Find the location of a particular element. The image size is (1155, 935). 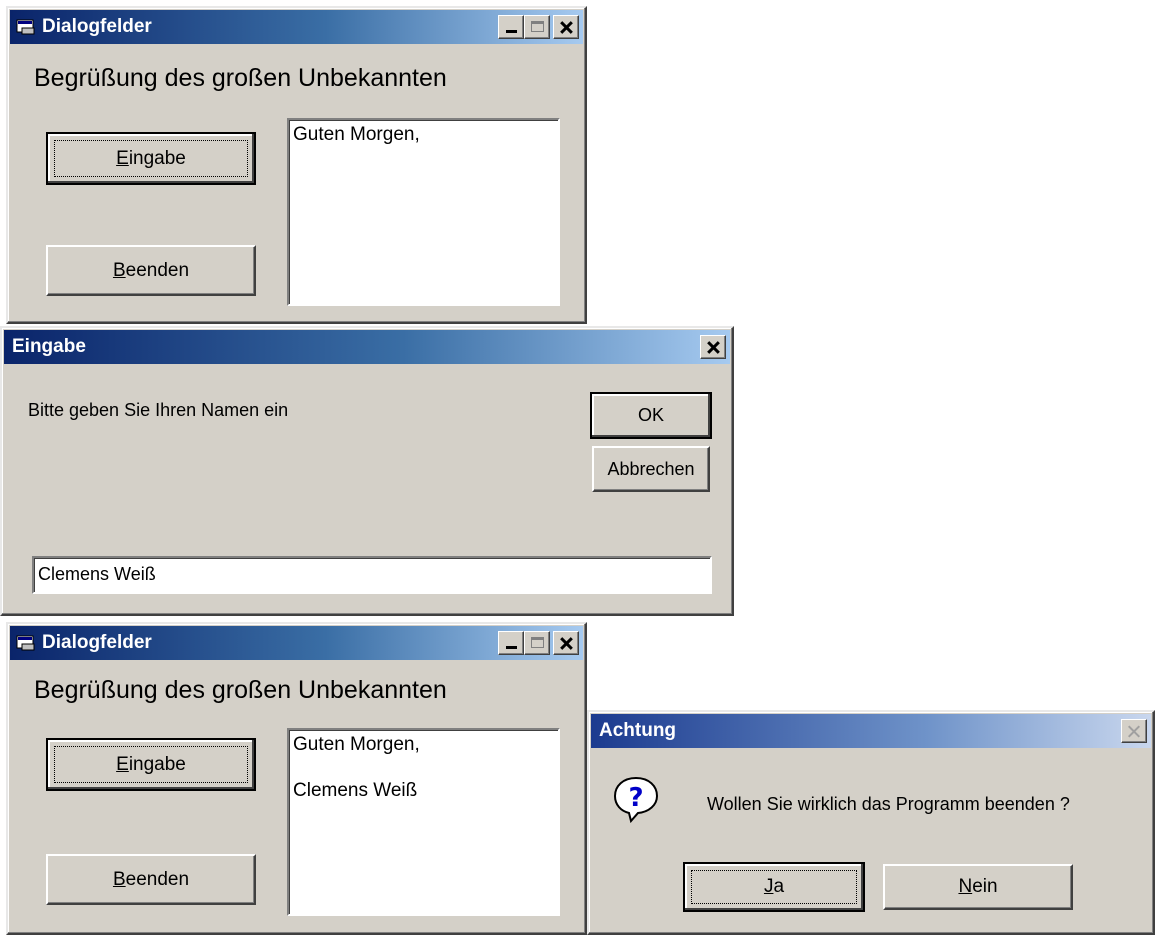

prompt-text: Bitte geben Sie Ihren Namen ein is located at coordinates (158, 410).